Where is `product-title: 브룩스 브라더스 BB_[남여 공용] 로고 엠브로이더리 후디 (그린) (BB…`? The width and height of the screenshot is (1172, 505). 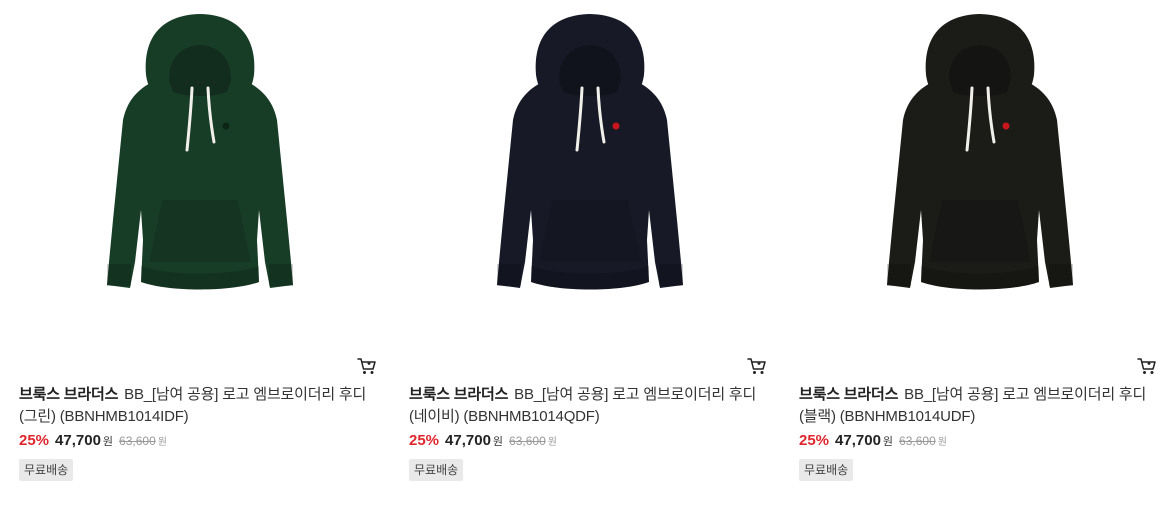 product-title: 브룩스 브라더스 BB_[남여 공용] 로고 엠브로이더리 후디 (그린) (BB… is located at coordinates (196, 406).